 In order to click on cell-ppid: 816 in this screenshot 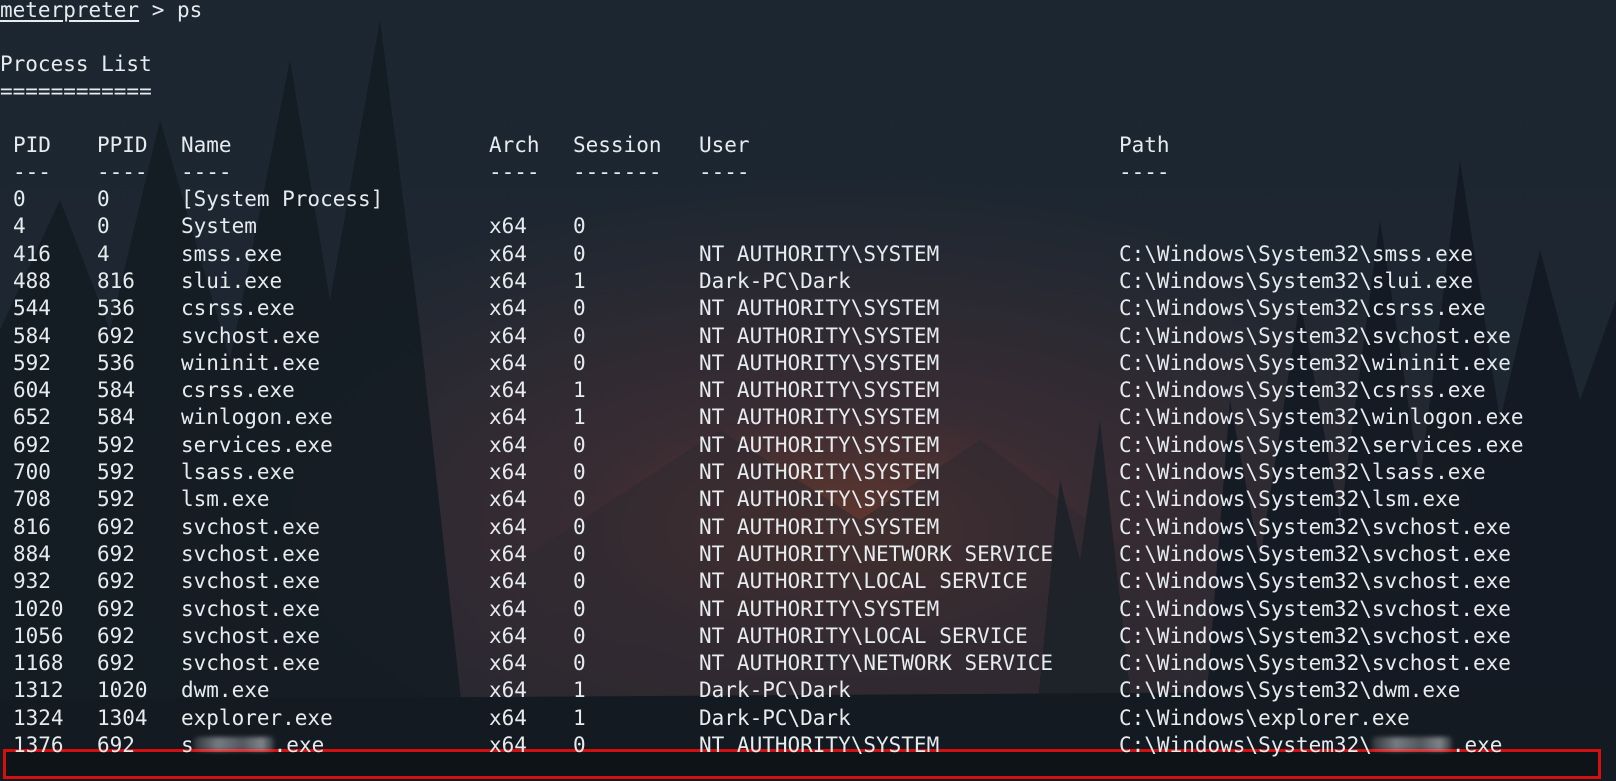, I will do `click(116, 280)`.